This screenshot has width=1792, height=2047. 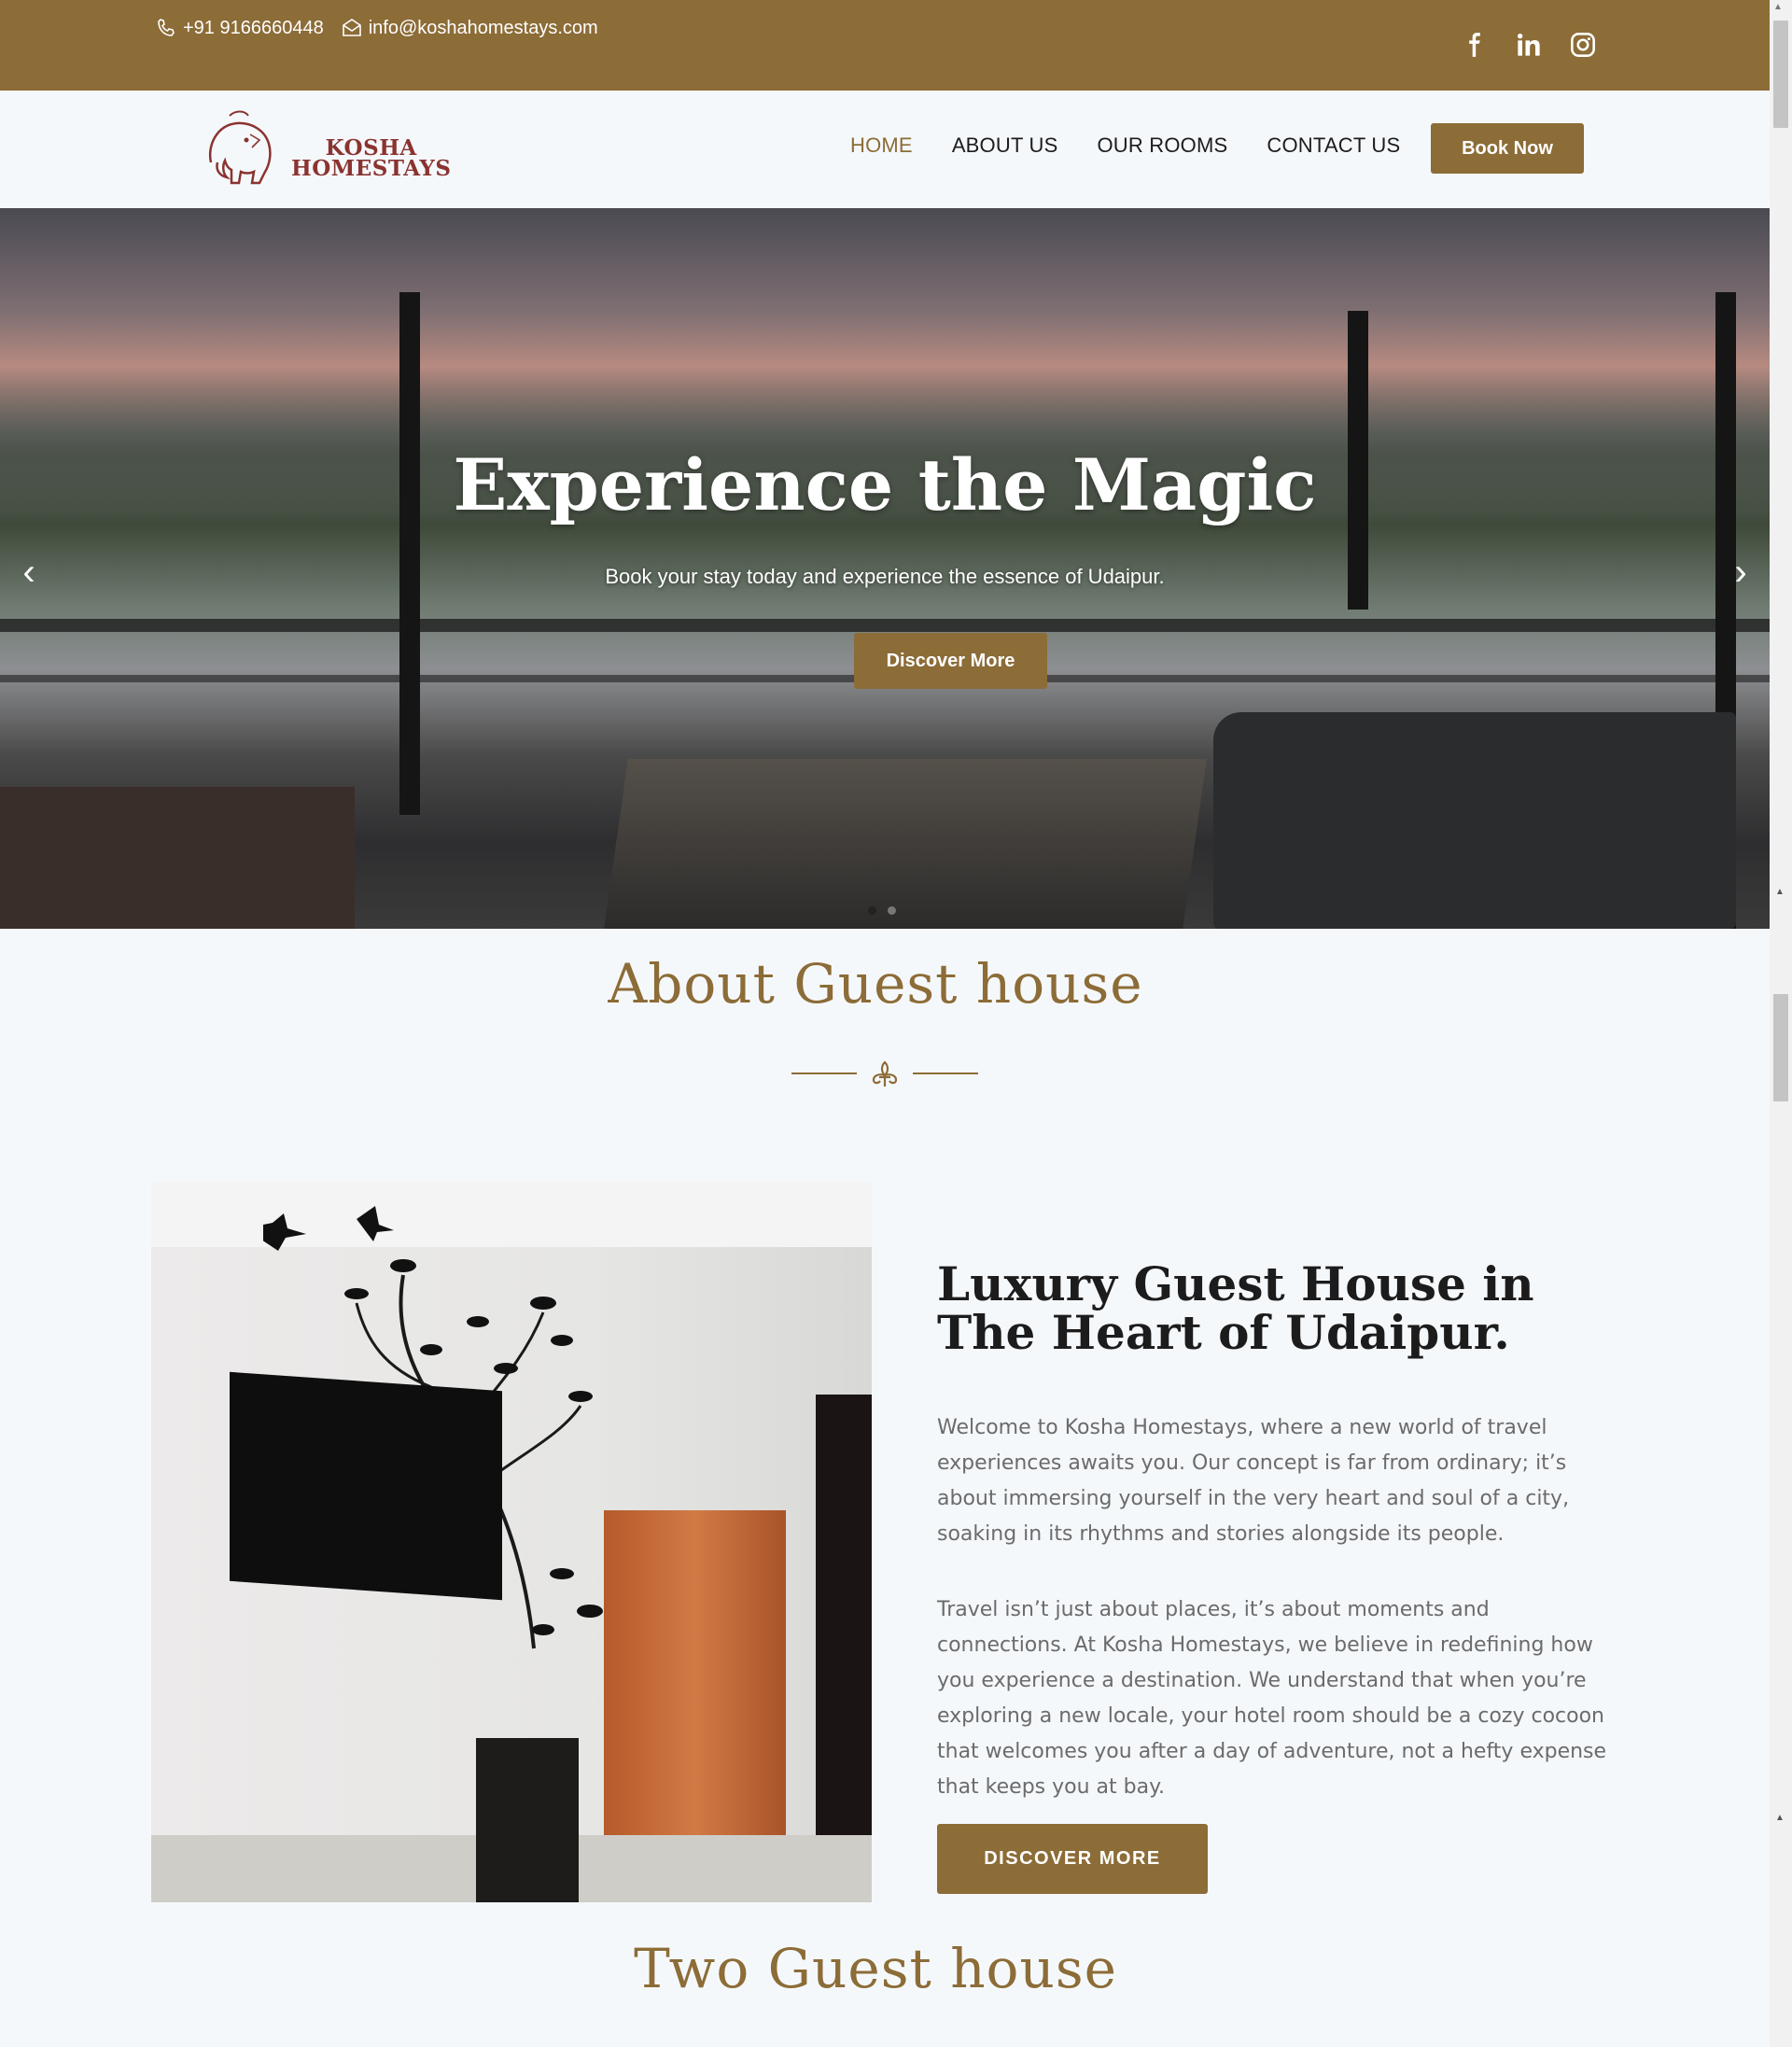 I want to click on section-divider, so click(x=884, y=1074).